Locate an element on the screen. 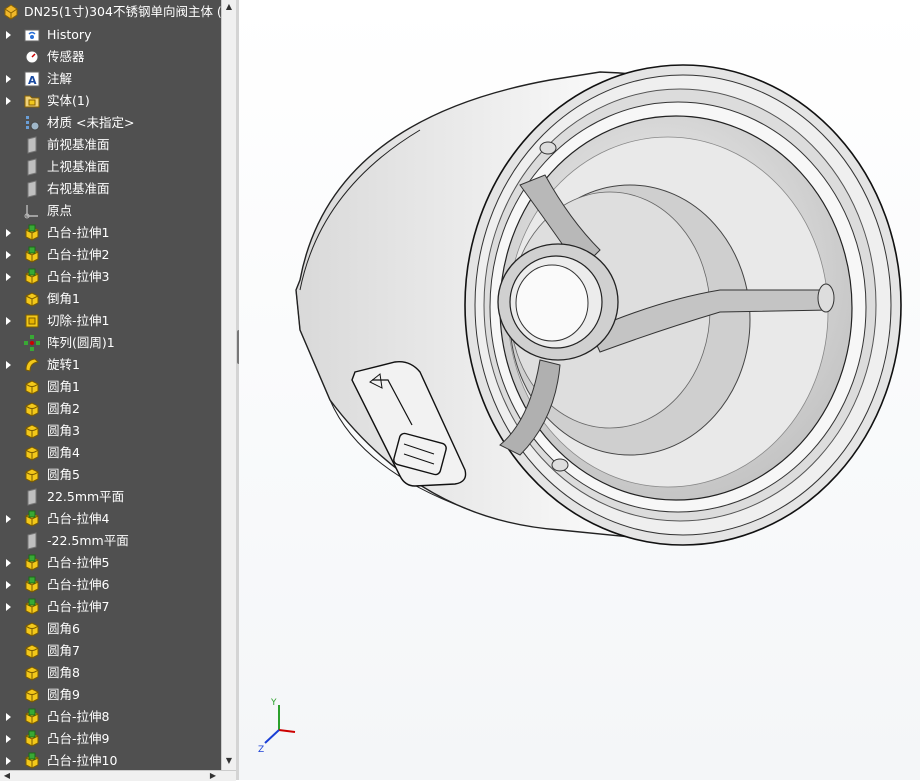 This screenshot has height=784, width=920. tree-item-label: 注解 is located at coordinates (60, 78).